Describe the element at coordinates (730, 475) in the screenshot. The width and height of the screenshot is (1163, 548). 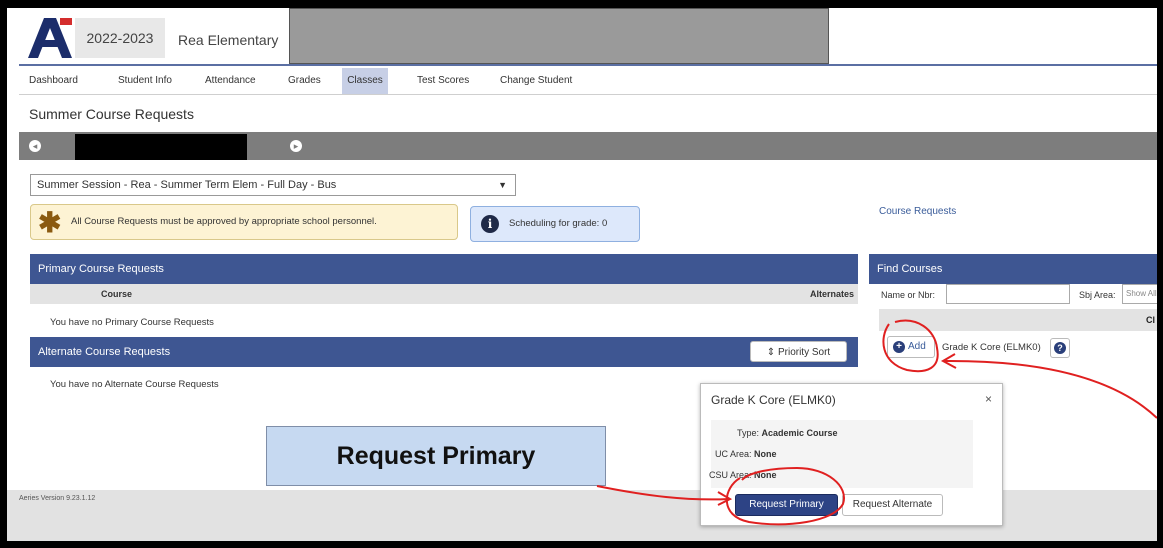
I see `csu-area-label: CSU Area:` at that location.